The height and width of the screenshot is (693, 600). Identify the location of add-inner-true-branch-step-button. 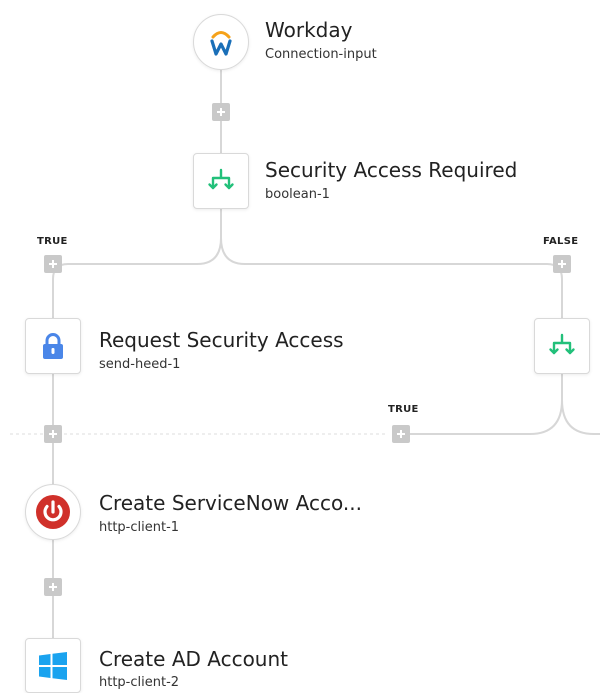
(401, 434).